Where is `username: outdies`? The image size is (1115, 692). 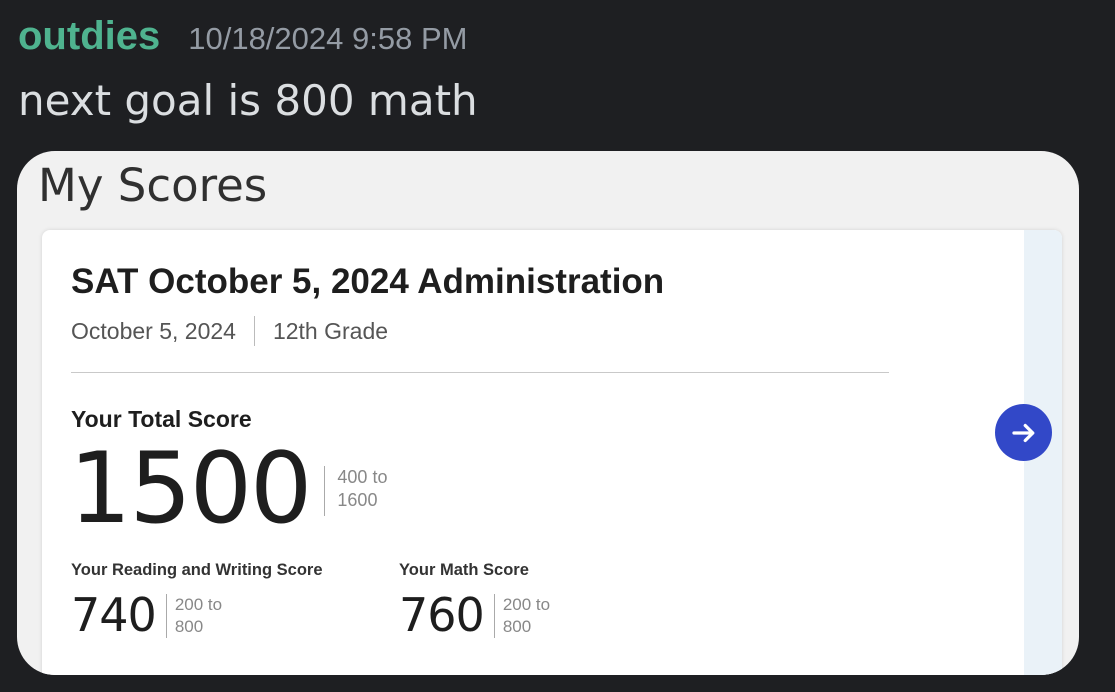
username: outdies is located at coordinates (89, 36).